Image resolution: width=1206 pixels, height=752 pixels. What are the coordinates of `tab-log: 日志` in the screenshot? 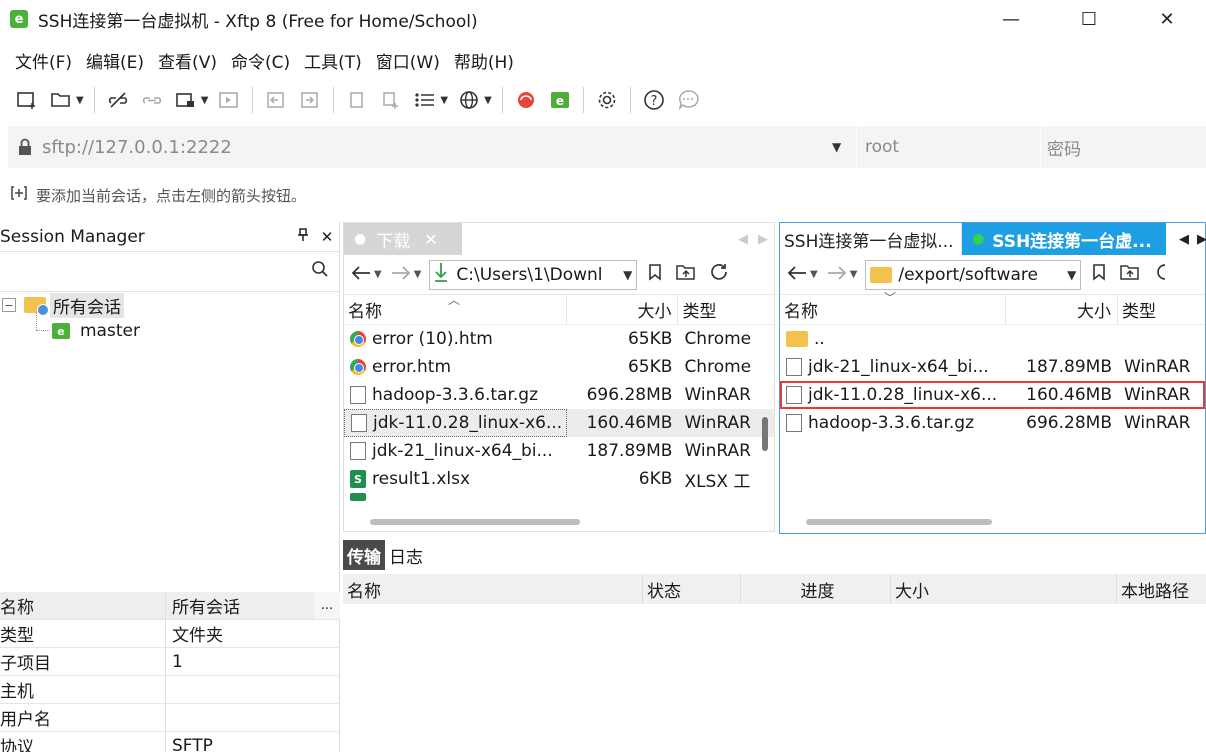 It's located at (406, 555).